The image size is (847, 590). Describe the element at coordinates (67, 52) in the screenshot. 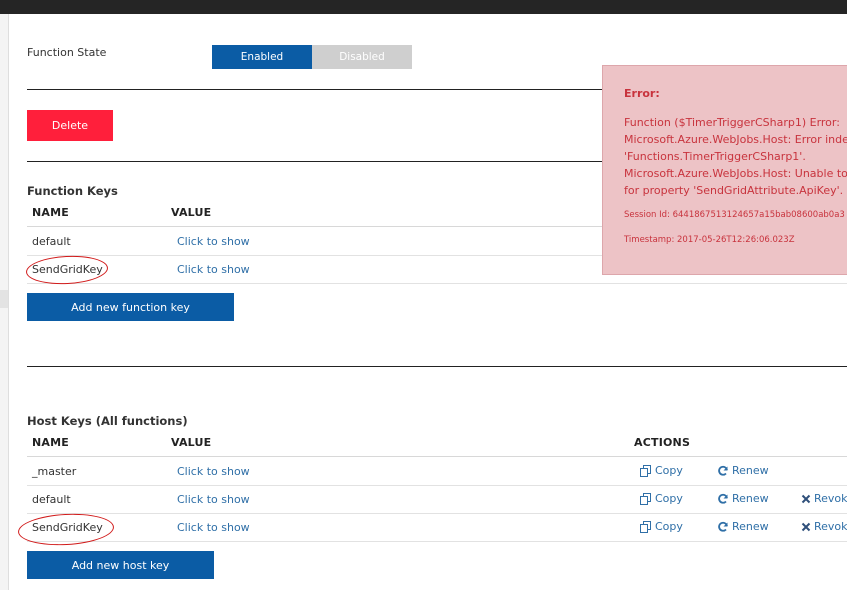

I see `function-state-label: Function State` at that location.